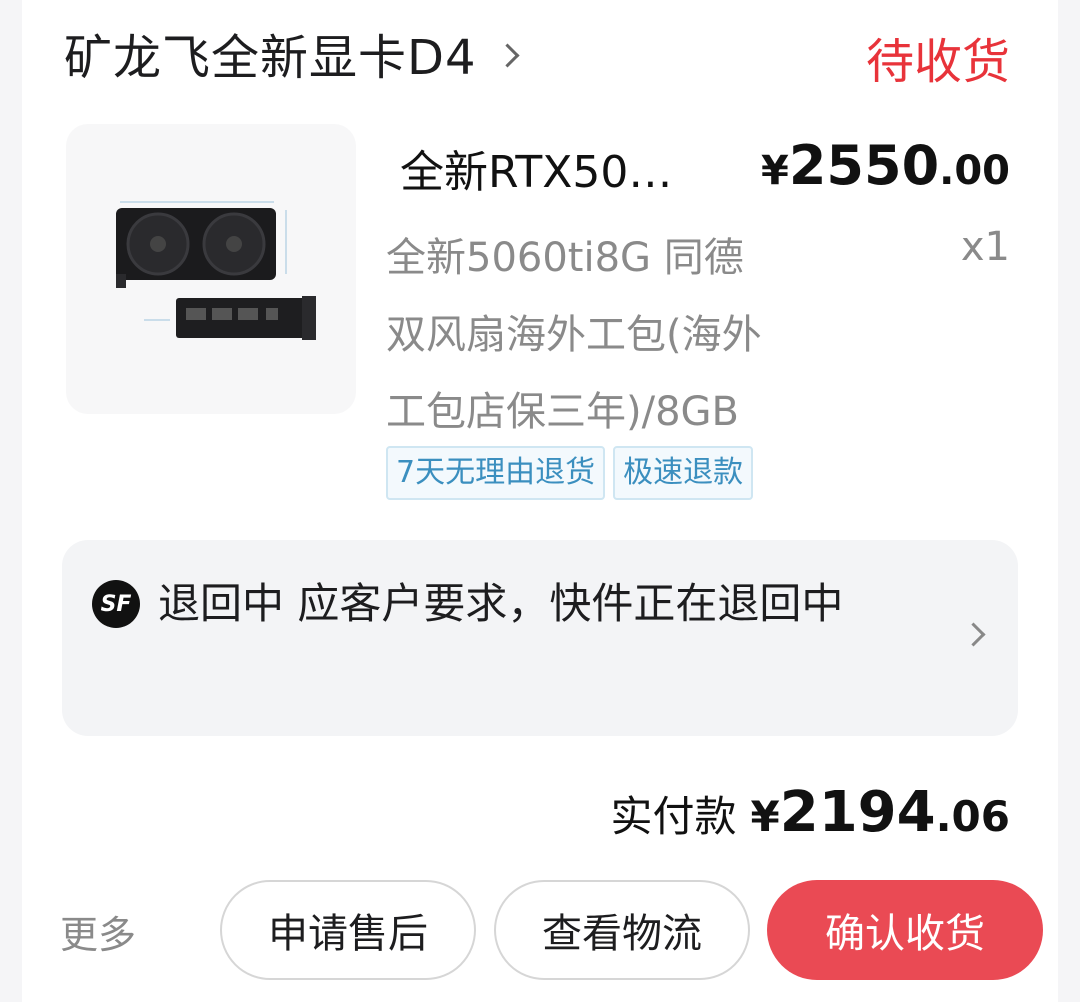  What do you see at coordinates (864, 165) in the screenshot?
I see `price-integer: 2550` at bounding box center [864, 165].